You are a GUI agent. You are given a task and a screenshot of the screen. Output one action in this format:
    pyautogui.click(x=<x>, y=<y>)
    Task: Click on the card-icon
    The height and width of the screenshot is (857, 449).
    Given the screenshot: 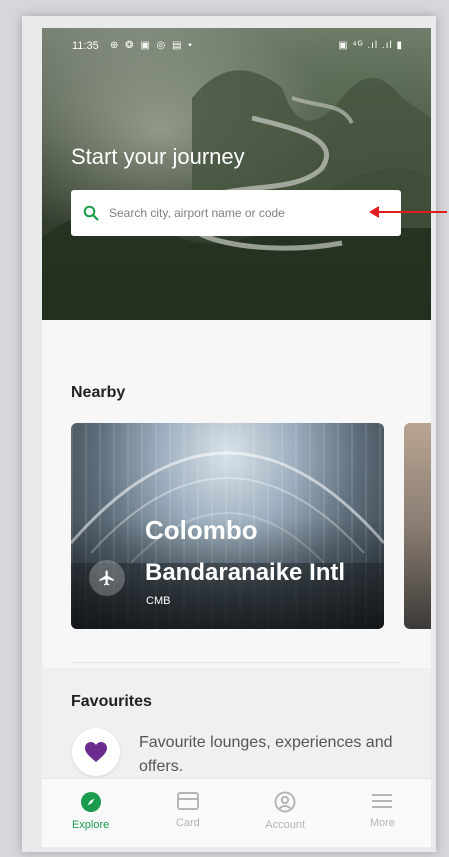 What is the action you would take?
    pyautogui.click(x=187, y=801)
    